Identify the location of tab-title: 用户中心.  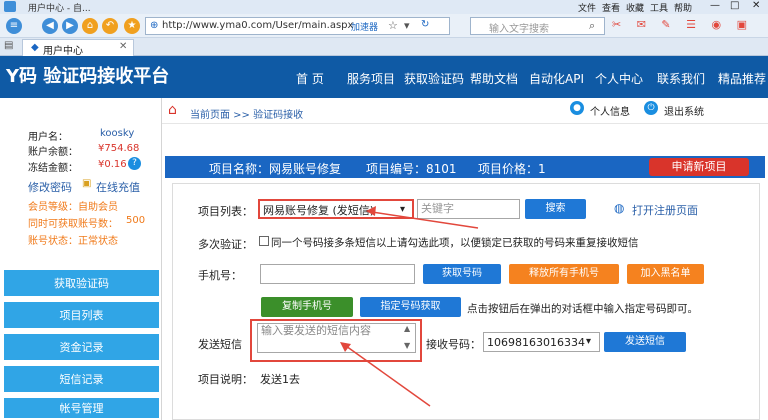
(63, 51).